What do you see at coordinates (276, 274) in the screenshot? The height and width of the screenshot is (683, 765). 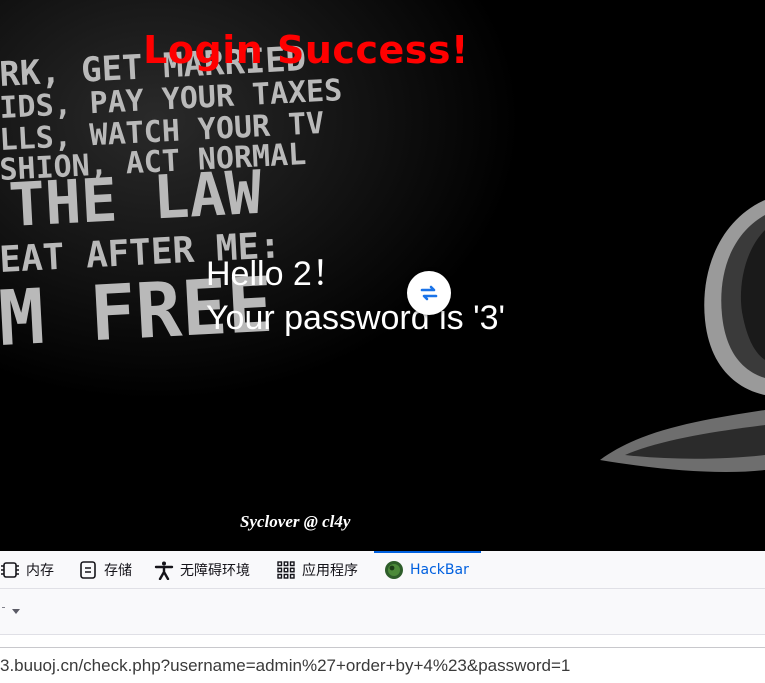 I see `hello-line: Hello 2！` at bounding box center [276, 274].